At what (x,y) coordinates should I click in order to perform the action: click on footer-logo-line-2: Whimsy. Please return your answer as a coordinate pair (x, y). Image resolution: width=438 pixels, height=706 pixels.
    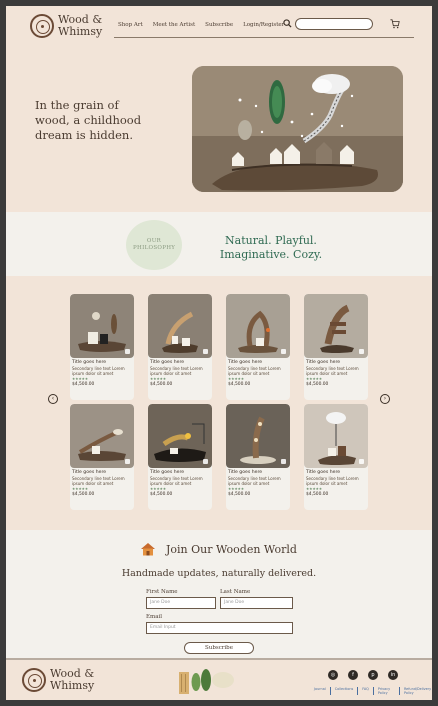
    Looking at the image, I should click on (72, 685).